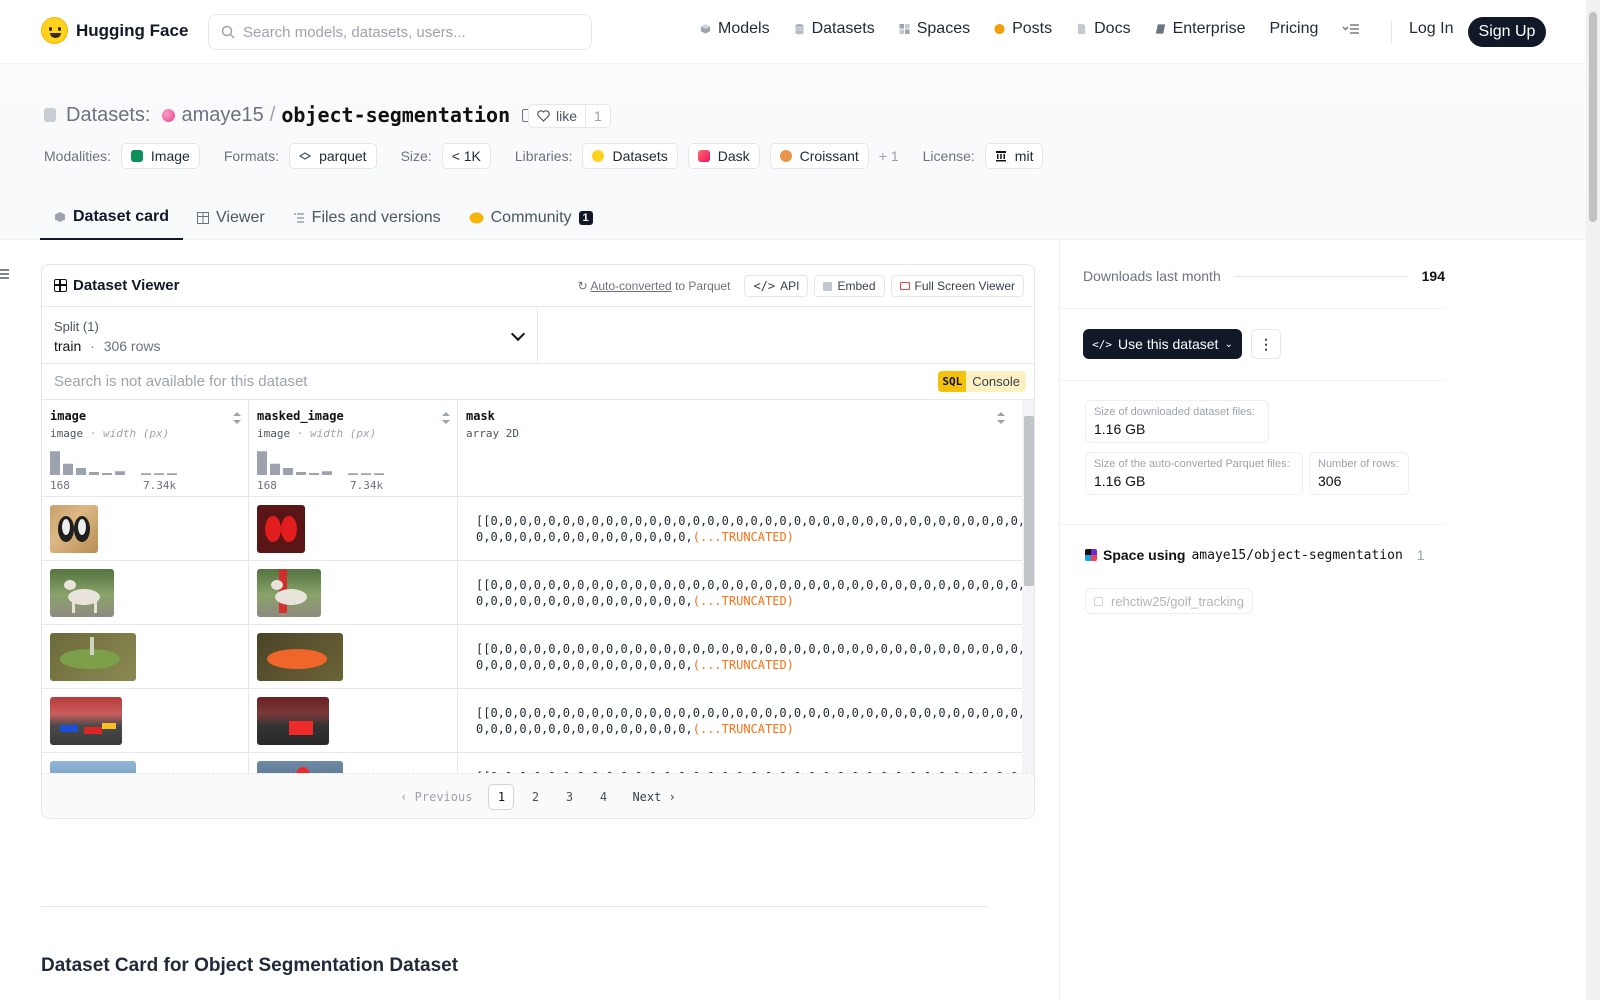 Image resolution: width=1600 pixels, height=1000 pixels. Describe the element at coordinates (1162, 344) in the screenshot. I see `use-this-dataset-button: </> Use this dataset ⌄` at that location.